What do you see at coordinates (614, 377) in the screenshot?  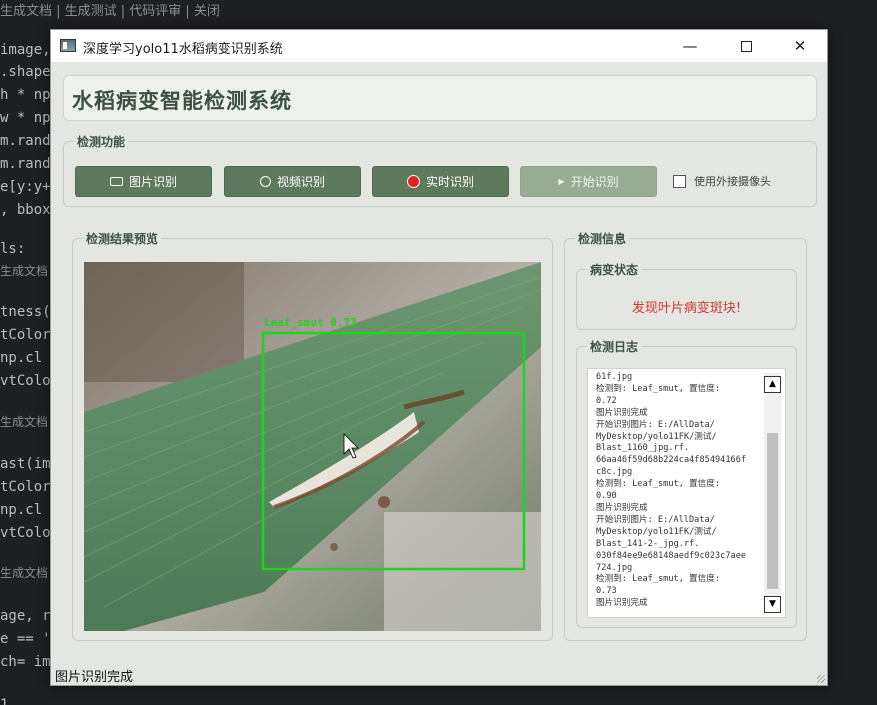 I see `log-line: 61f.jpg` at bounding box center [614, 377].